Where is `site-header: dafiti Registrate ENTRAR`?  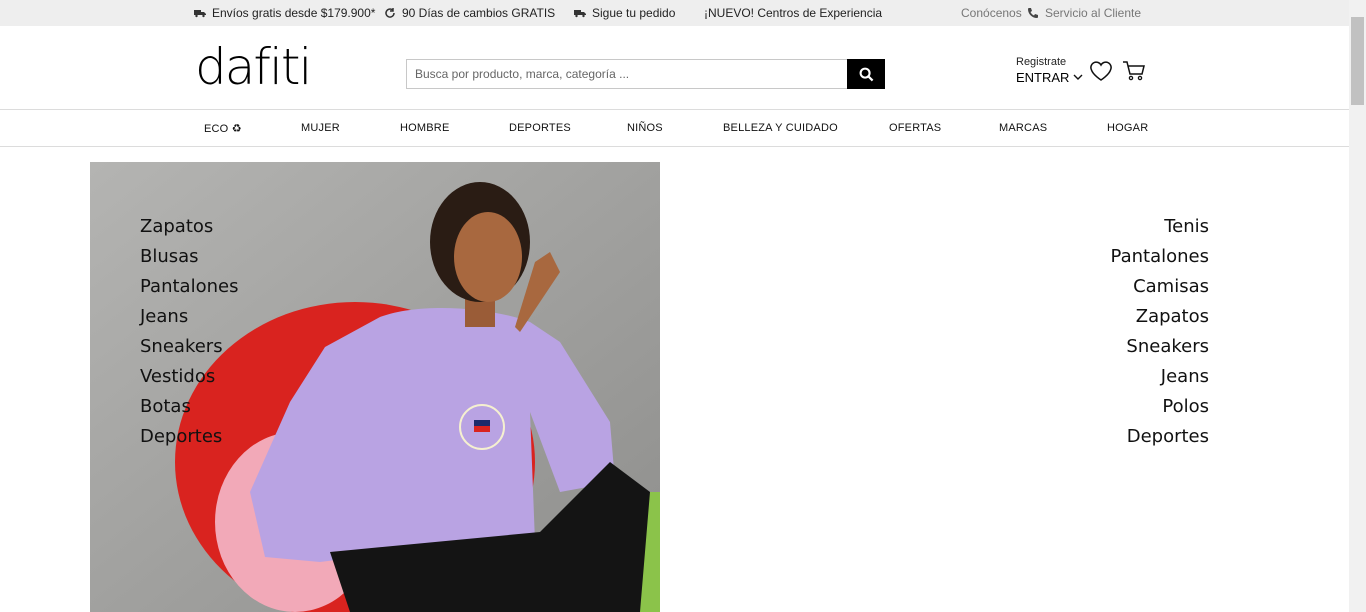 site-header: dafiti Registrate ENTRAR is located at coordinates (674, 68).